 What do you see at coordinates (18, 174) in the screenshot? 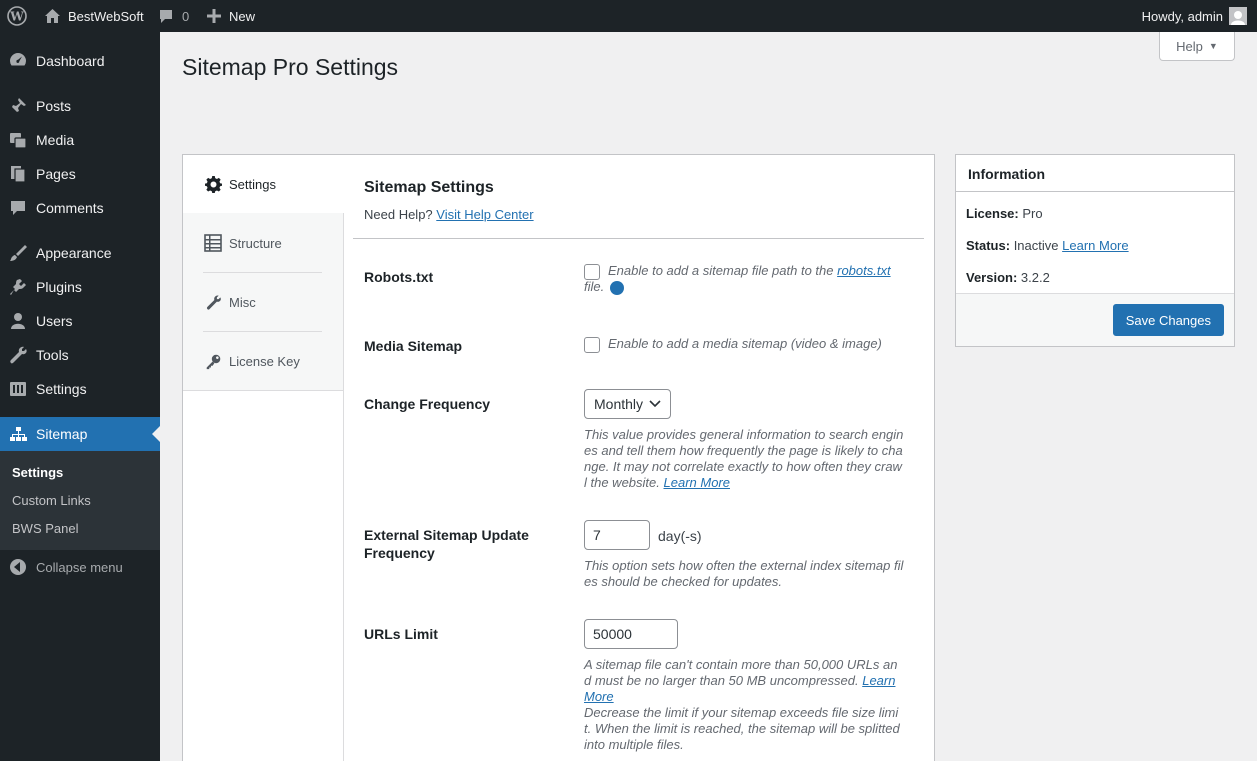
I see `pages-icon` at bounding box center [18, 174].